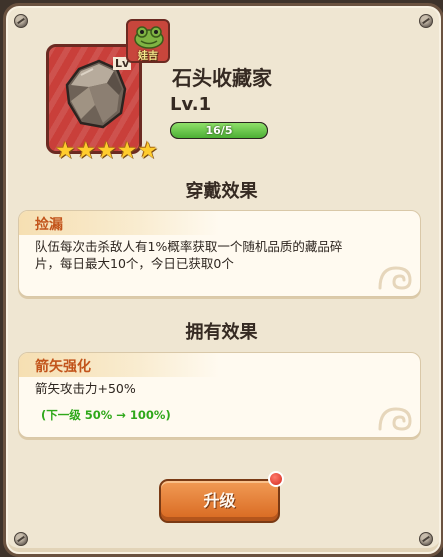  I want to click on wear-effect-title: 捡漏, so click(49, 225).